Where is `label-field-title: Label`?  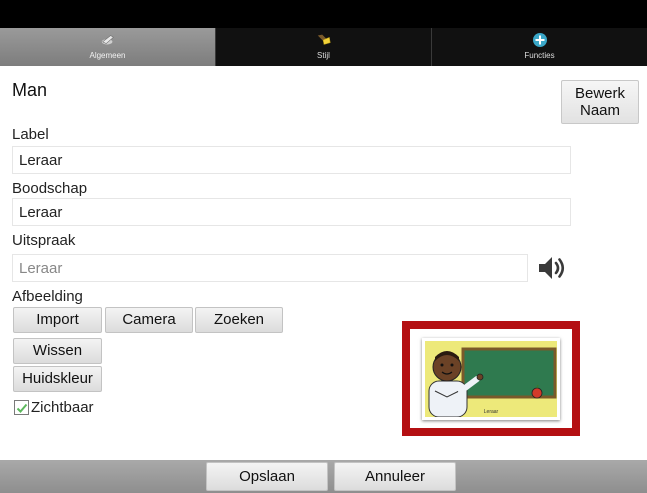 label-field-title: Label is located at coordinates (30, 134).